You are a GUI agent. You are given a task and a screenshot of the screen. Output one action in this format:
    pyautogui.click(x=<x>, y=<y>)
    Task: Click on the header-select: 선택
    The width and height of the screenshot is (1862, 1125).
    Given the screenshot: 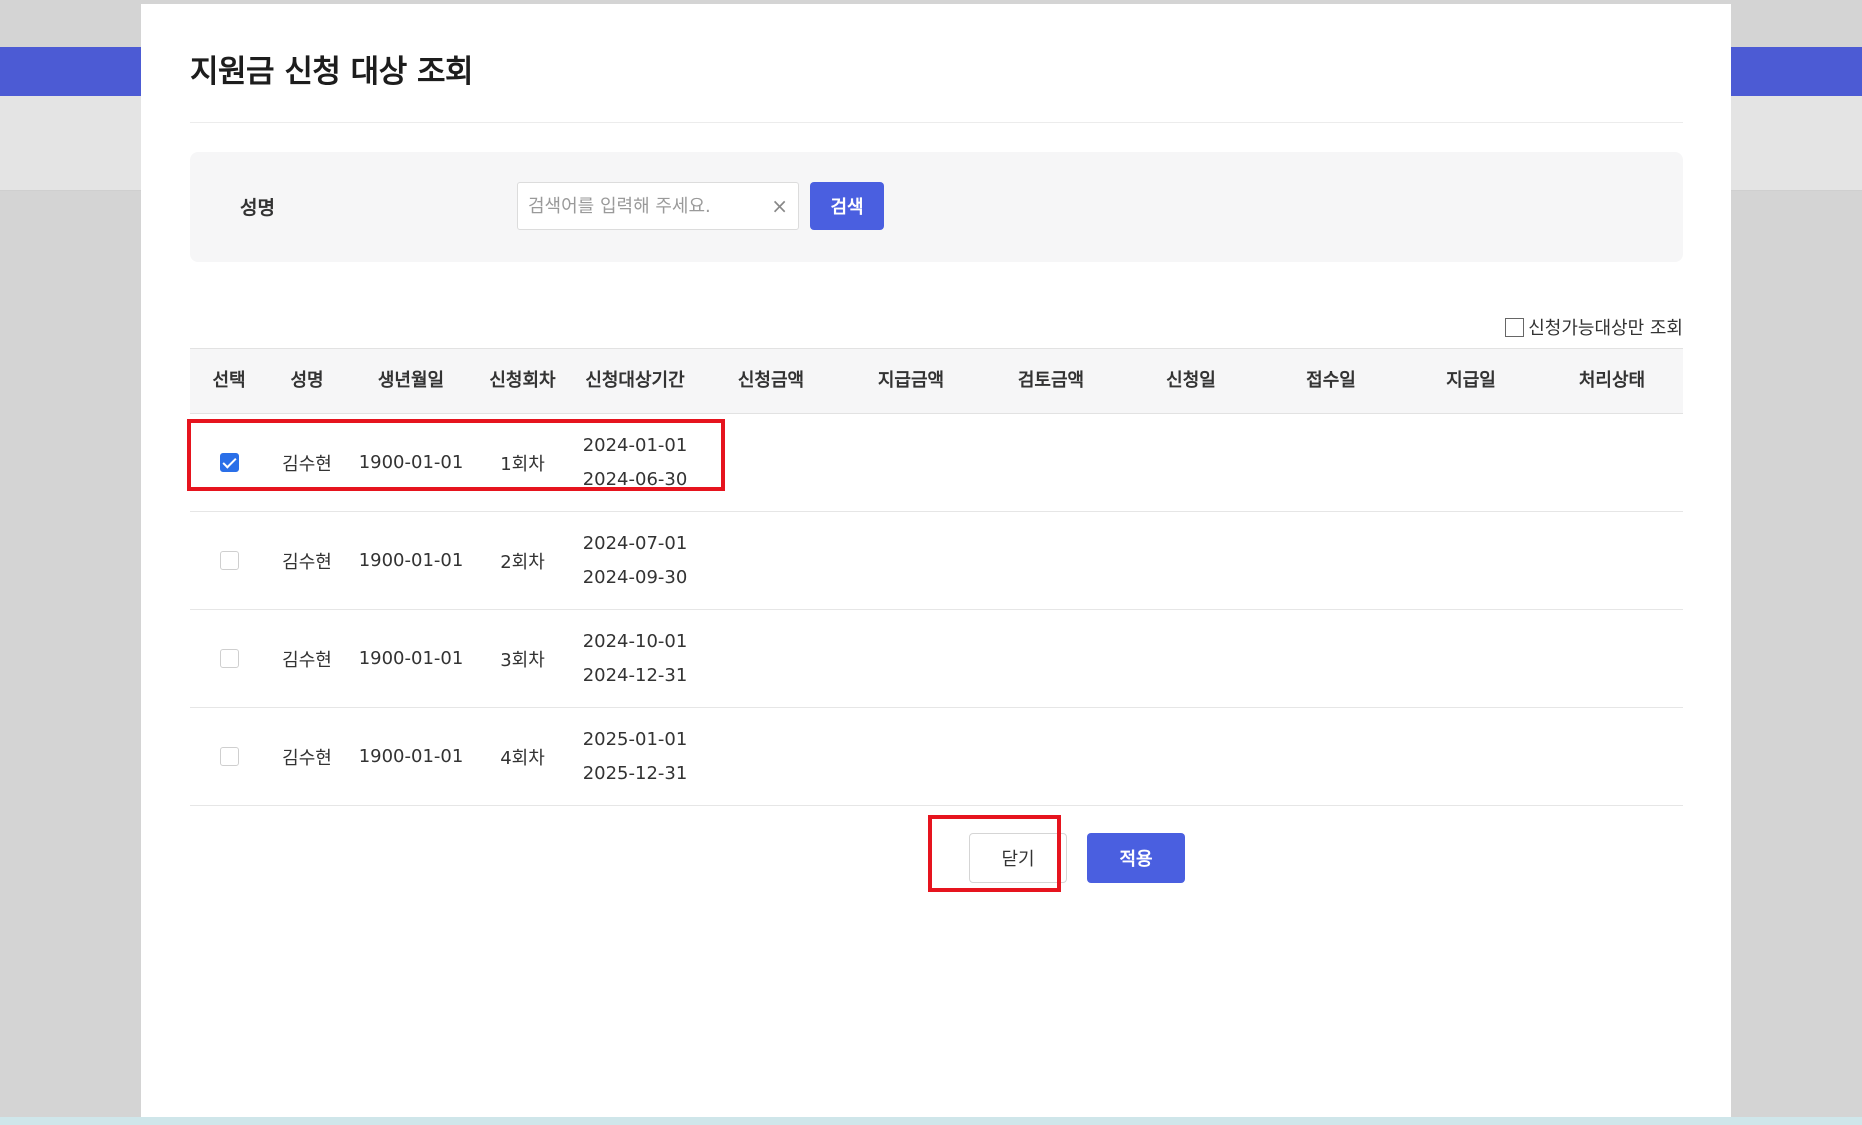 What is the action you would take?
    pyautogui.click(x=229, y=380)
    